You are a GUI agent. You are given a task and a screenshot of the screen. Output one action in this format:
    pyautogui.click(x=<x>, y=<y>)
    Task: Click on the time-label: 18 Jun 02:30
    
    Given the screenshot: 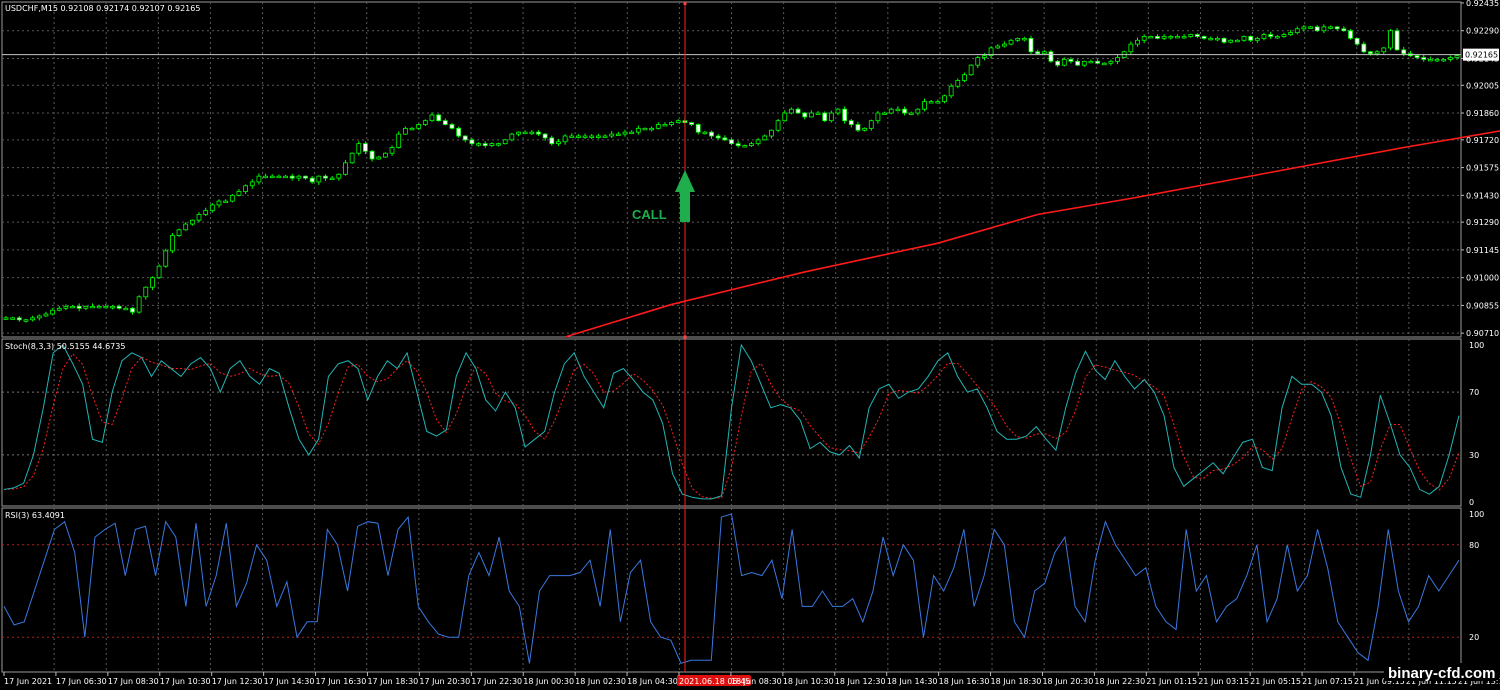 What is the action you would take?
    pyautogui.click(x=600, y=681)
    